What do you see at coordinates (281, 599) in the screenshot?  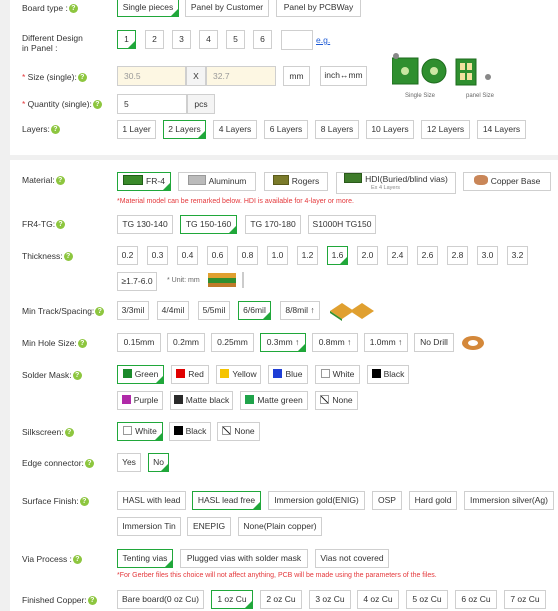 I see `copper-2oz: 2 oz Cu` at bounding box center [281, 599].